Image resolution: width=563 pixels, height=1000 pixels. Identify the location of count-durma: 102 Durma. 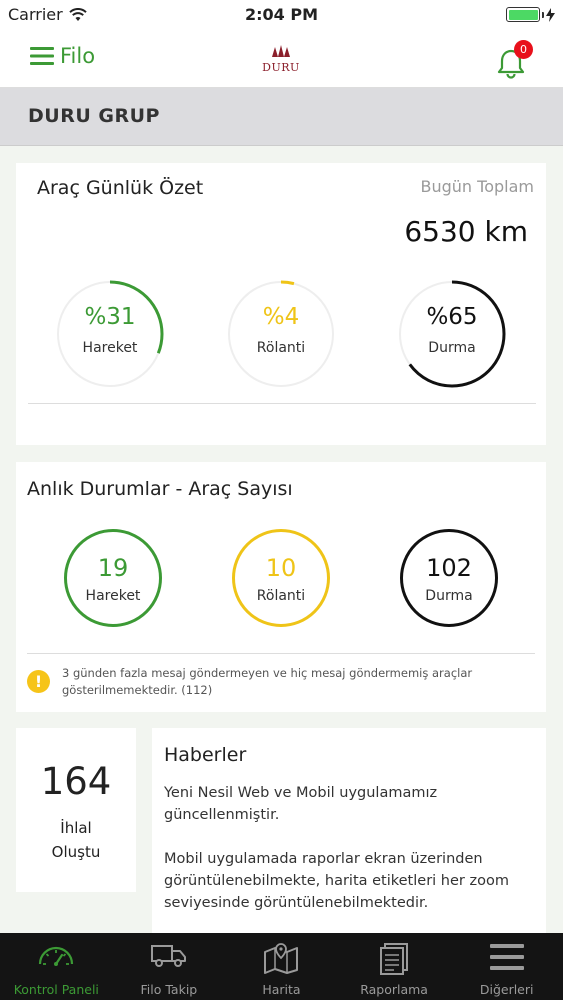
(449, 578).